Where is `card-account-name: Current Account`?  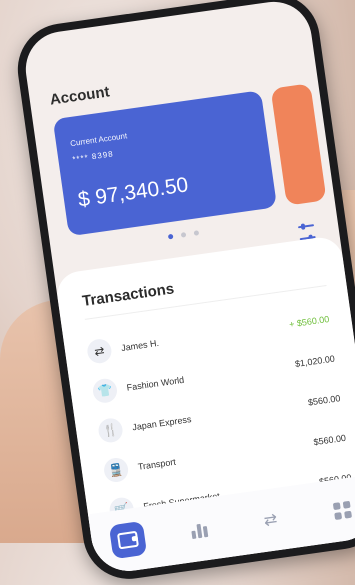
card-account-name: Current Account is located at coordinates (98, 140).